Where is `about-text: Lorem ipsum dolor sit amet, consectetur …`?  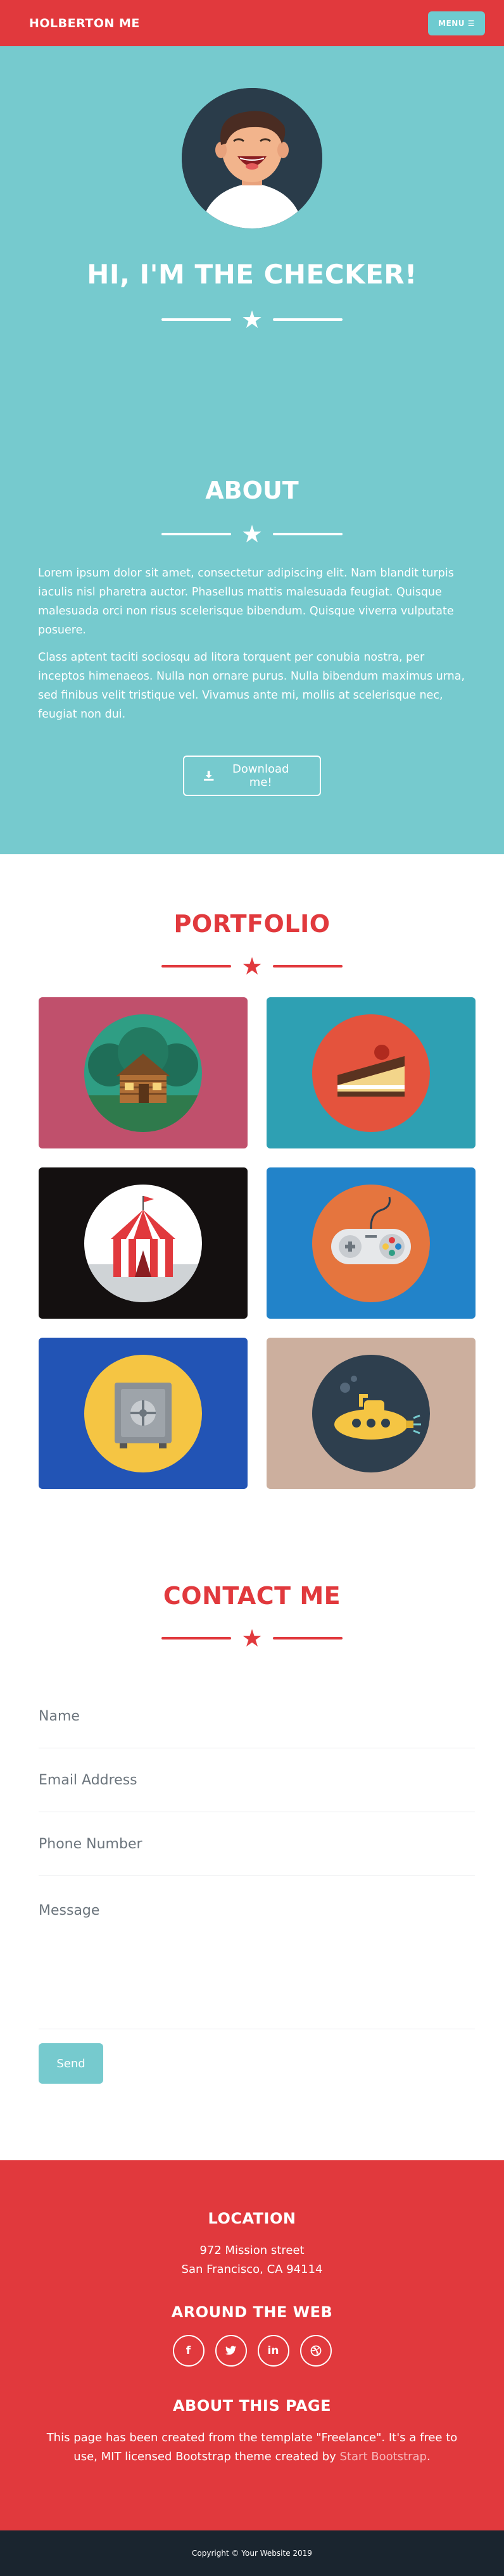 about-text: Lorem ipsum dolor sit amet, consectetur … is located at coordinates (252, 644).